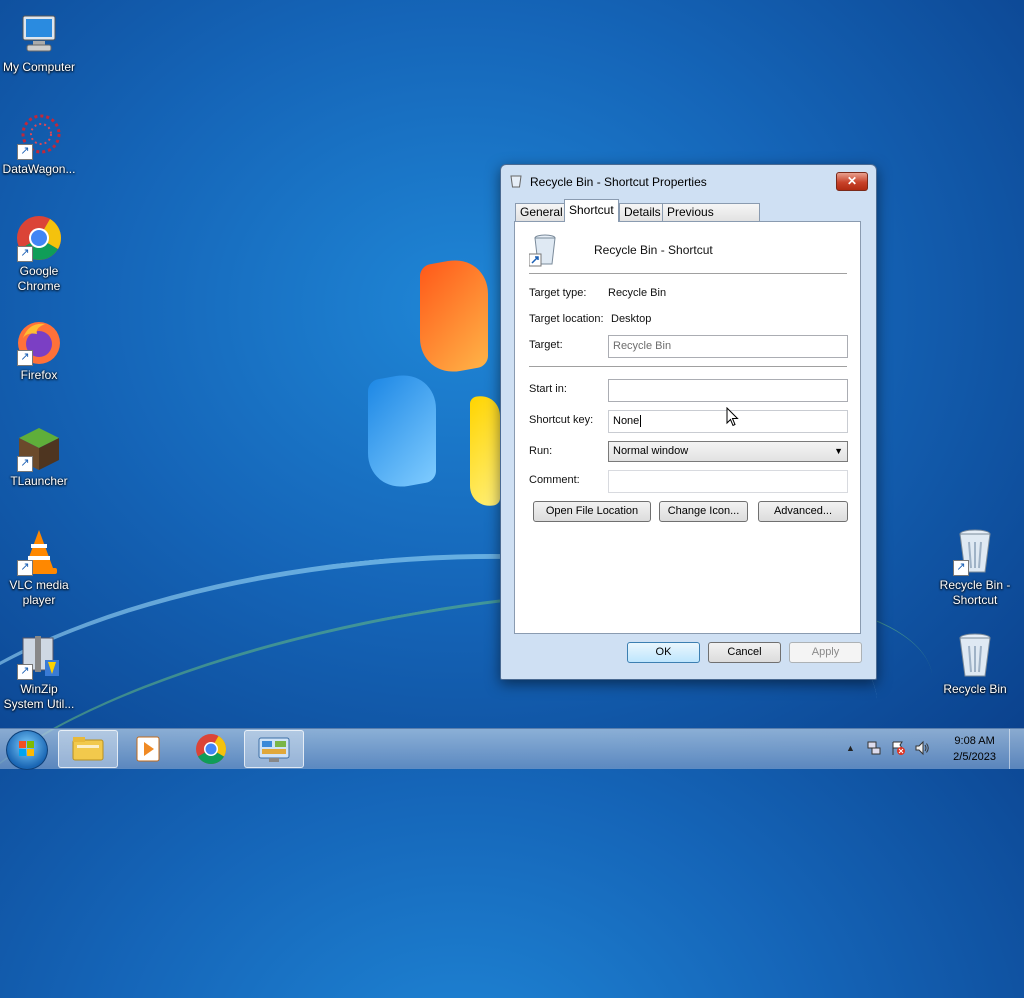 This screenshot has height=998, width=1024. What do you see at coordinates (728, 390) in the screenshot?
I see `start-in-field` at bounding box center [728, 390].